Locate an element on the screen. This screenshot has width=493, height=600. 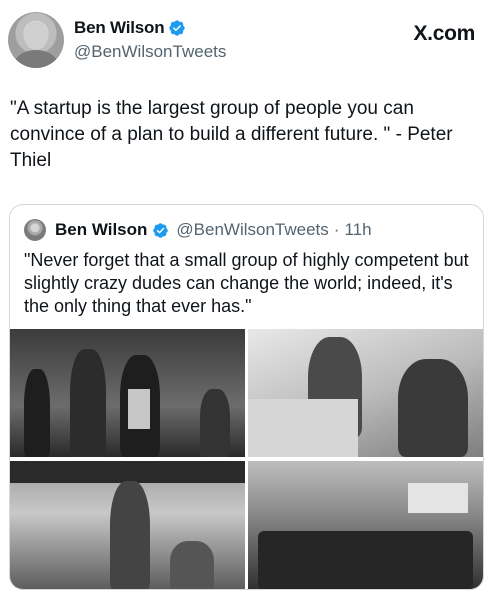
avatar-face is located at coordinates (36, 36).